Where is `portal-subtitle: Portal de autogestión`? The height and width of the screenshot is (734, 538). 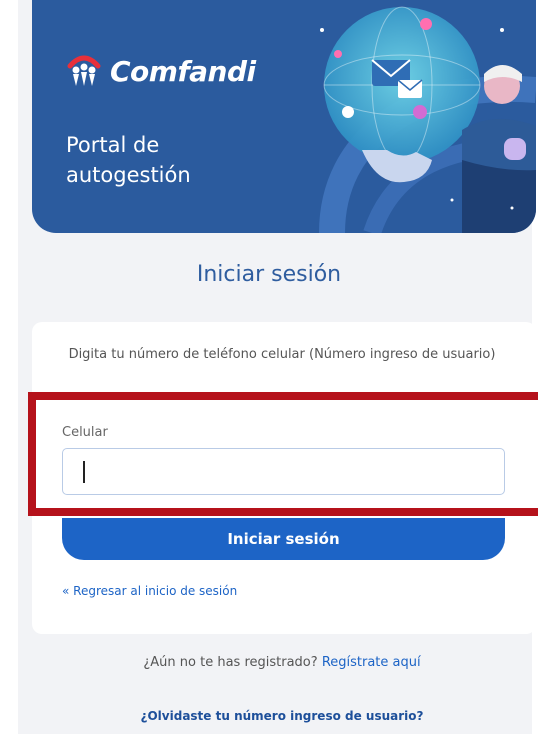 portal-subtitle: Portal de autogestión is located at coordinates (176, 160).